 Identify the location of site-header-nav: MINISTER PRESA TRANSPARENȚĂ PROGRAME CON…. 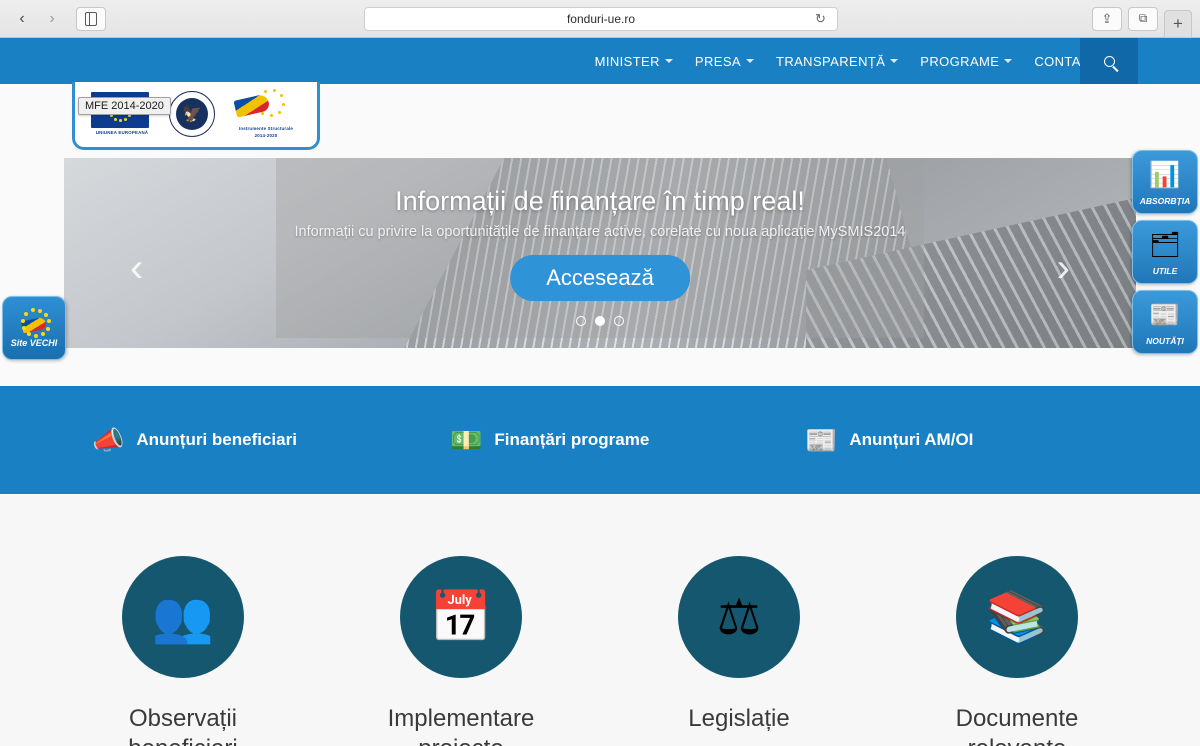
(600, 61).